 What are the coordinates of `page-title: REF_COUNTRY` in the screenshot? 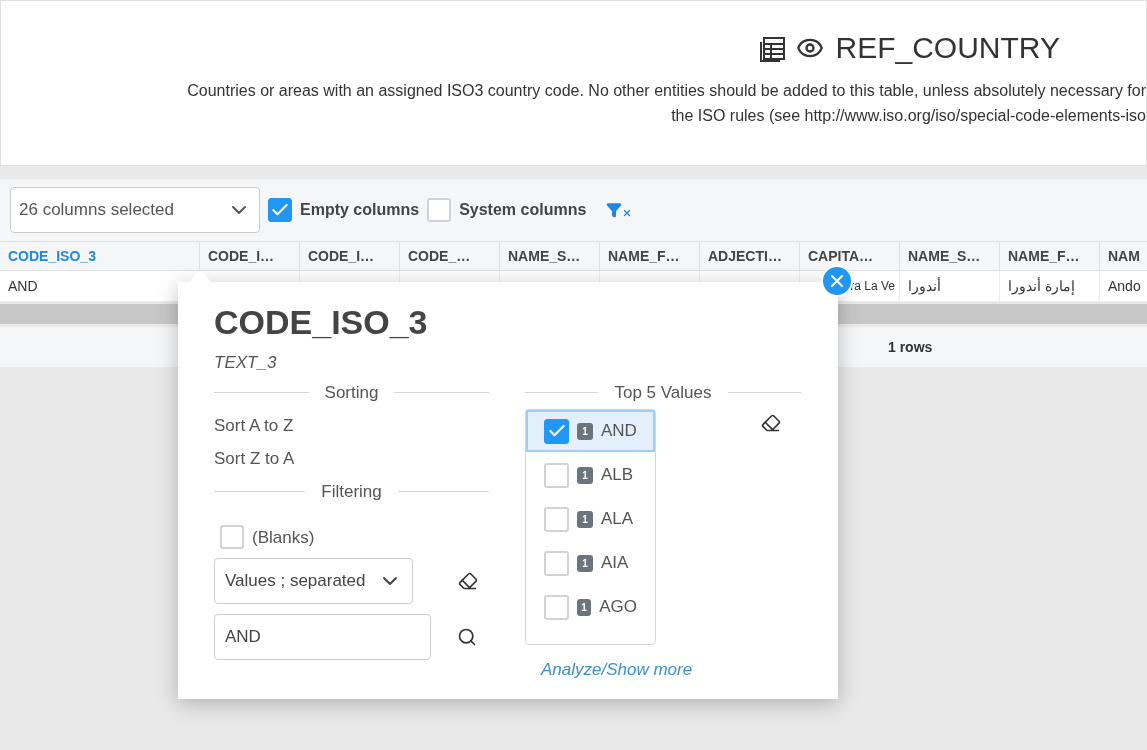 It's located at (947, 48).